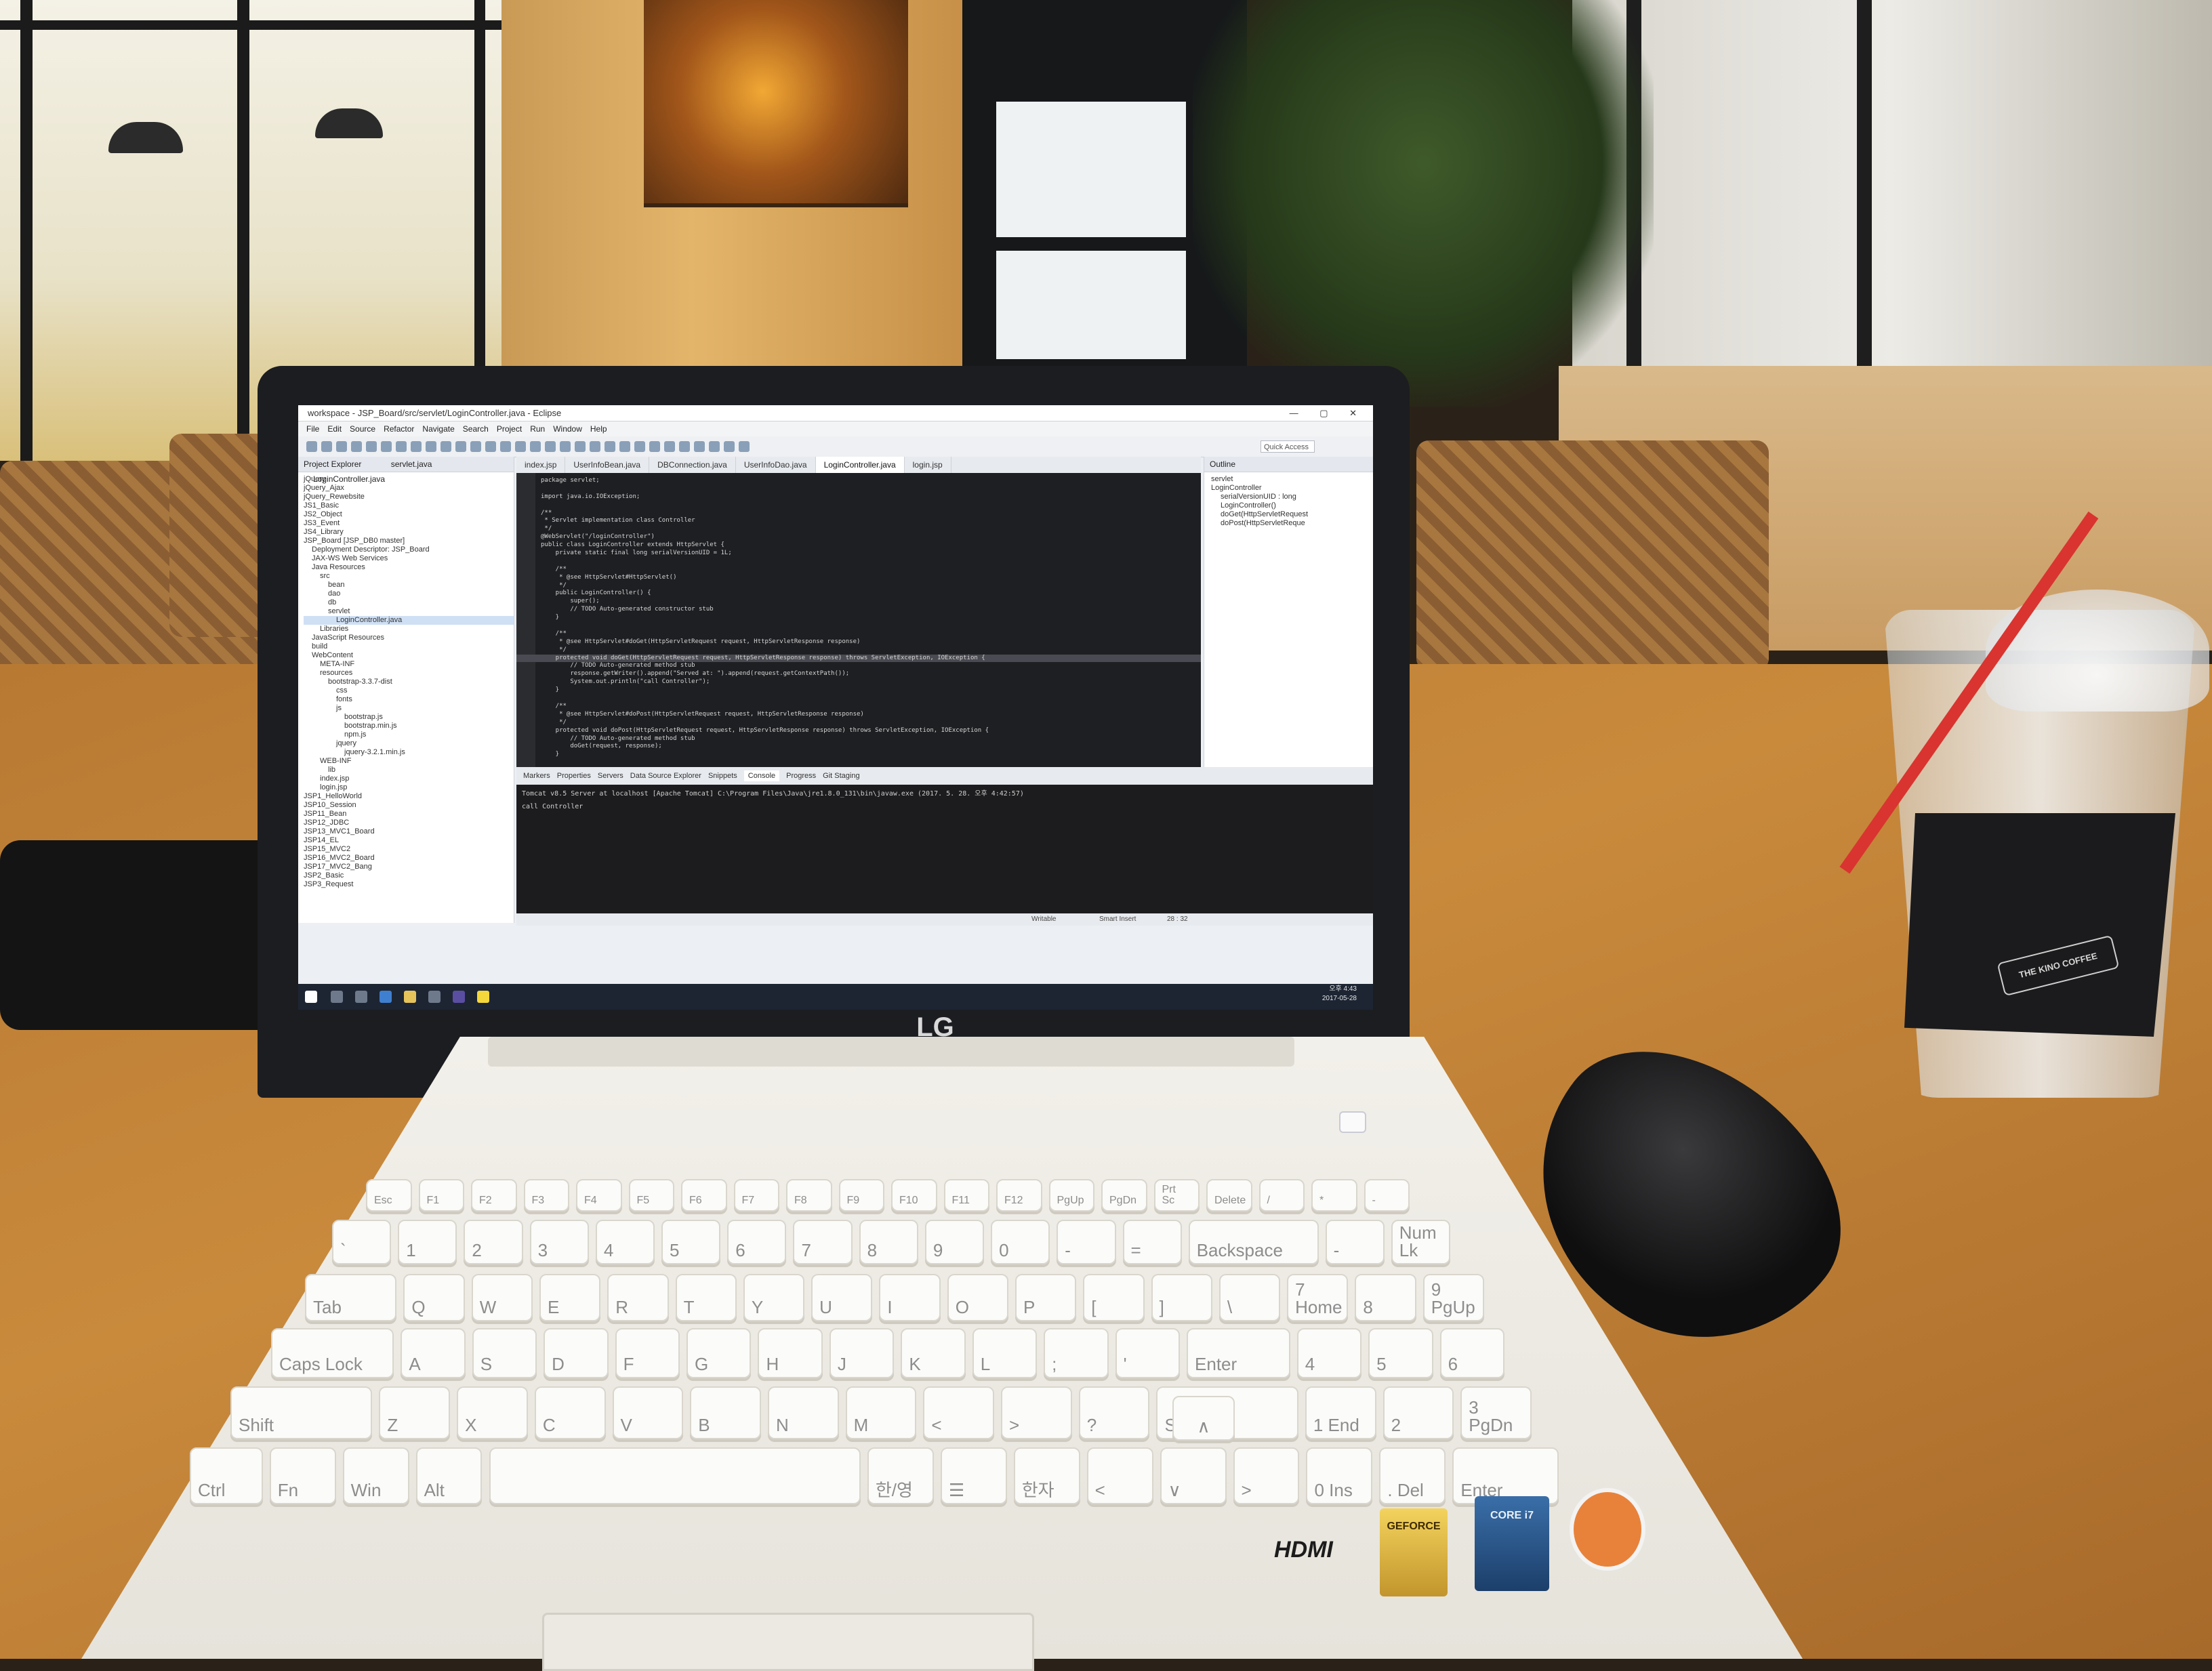 This screenshot has height=1671, width=2212. Describe the element at coordinates (934, 1353) in the screenshot. I see `key: K` at that location.